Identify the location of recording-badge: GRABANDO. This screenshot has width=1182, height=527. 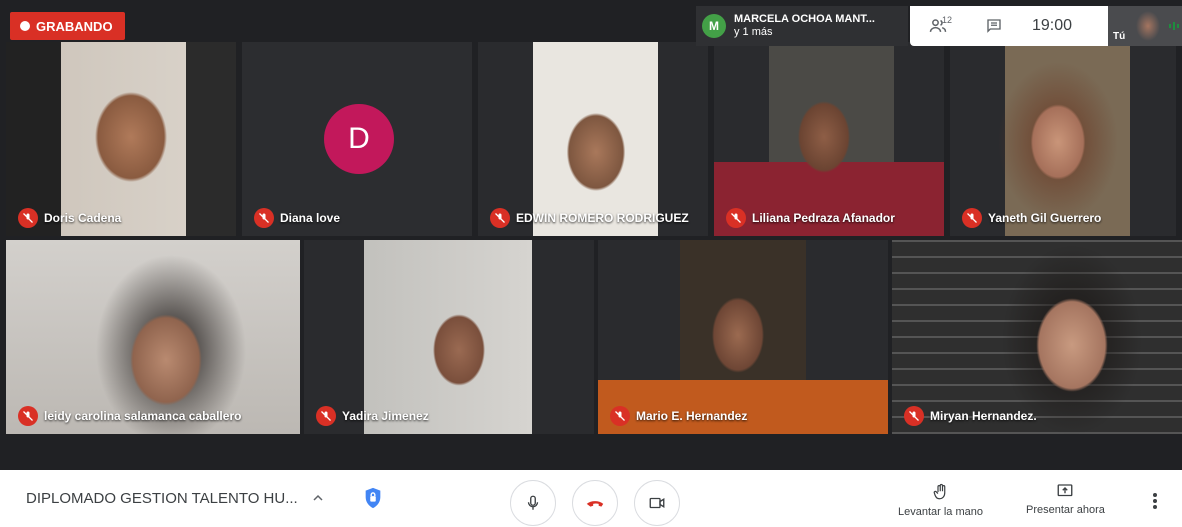
(67, 26).